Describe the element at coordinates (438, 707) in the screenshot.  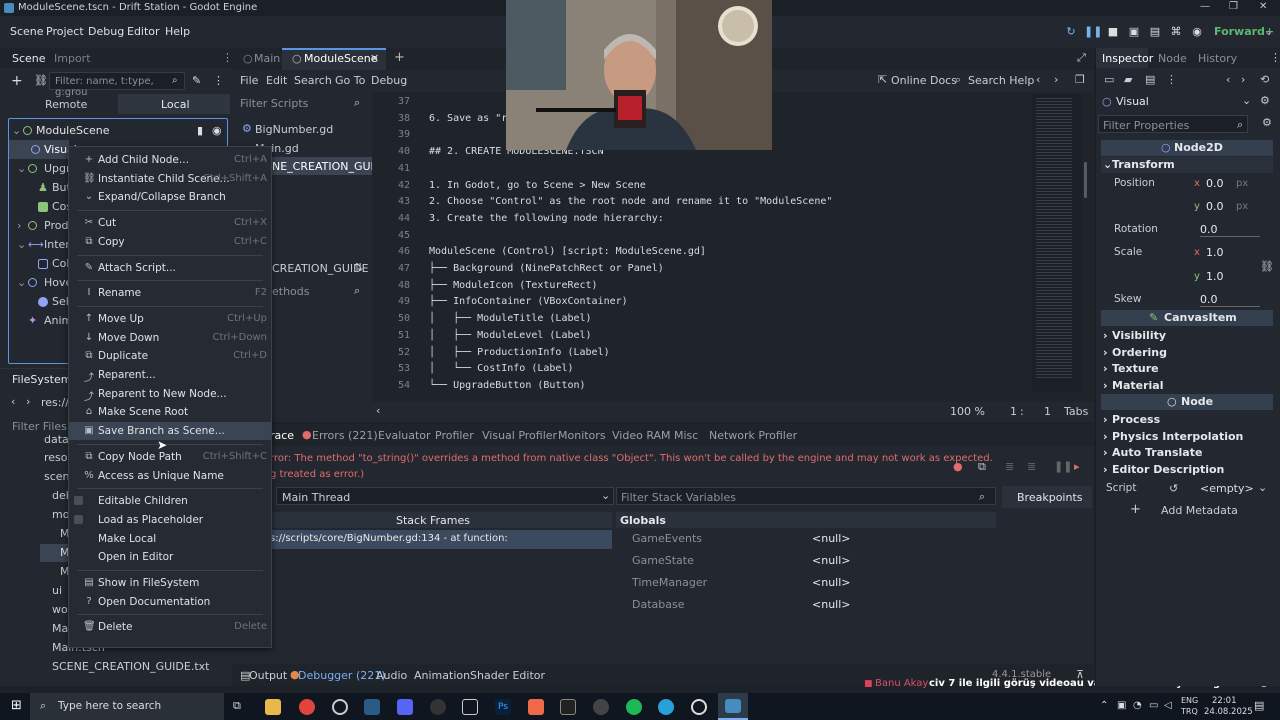
I see `github-icon` at that location.